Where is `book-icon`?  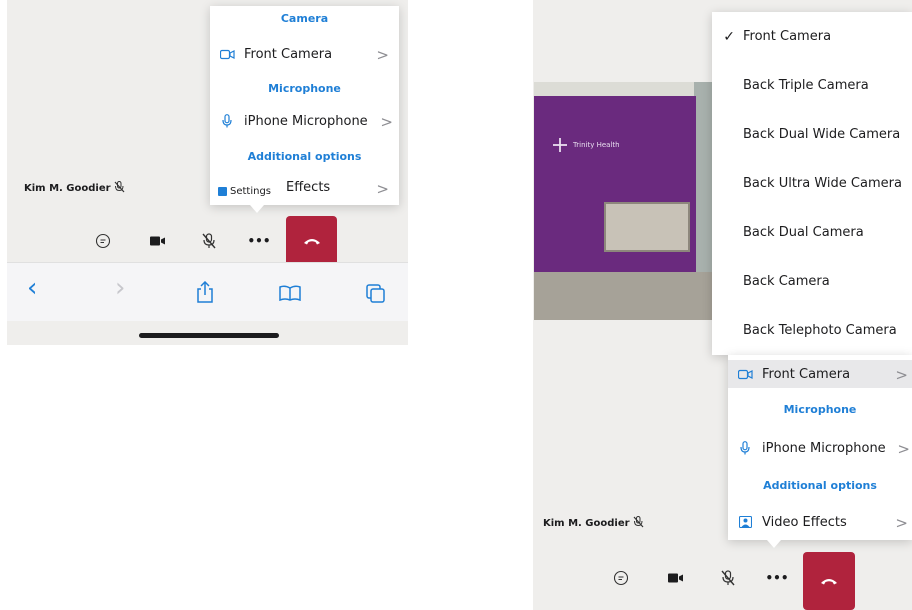 book-icon is located at coordinates (290, 293).